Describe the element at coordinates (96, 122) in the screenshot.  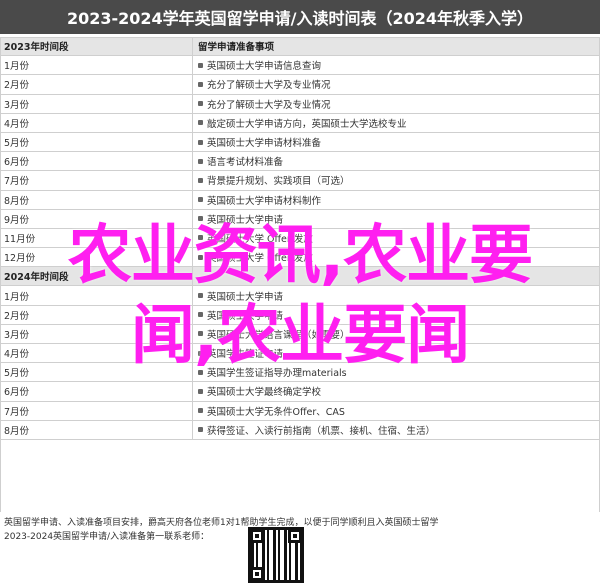
I see `row-period: 4月份` at that location.